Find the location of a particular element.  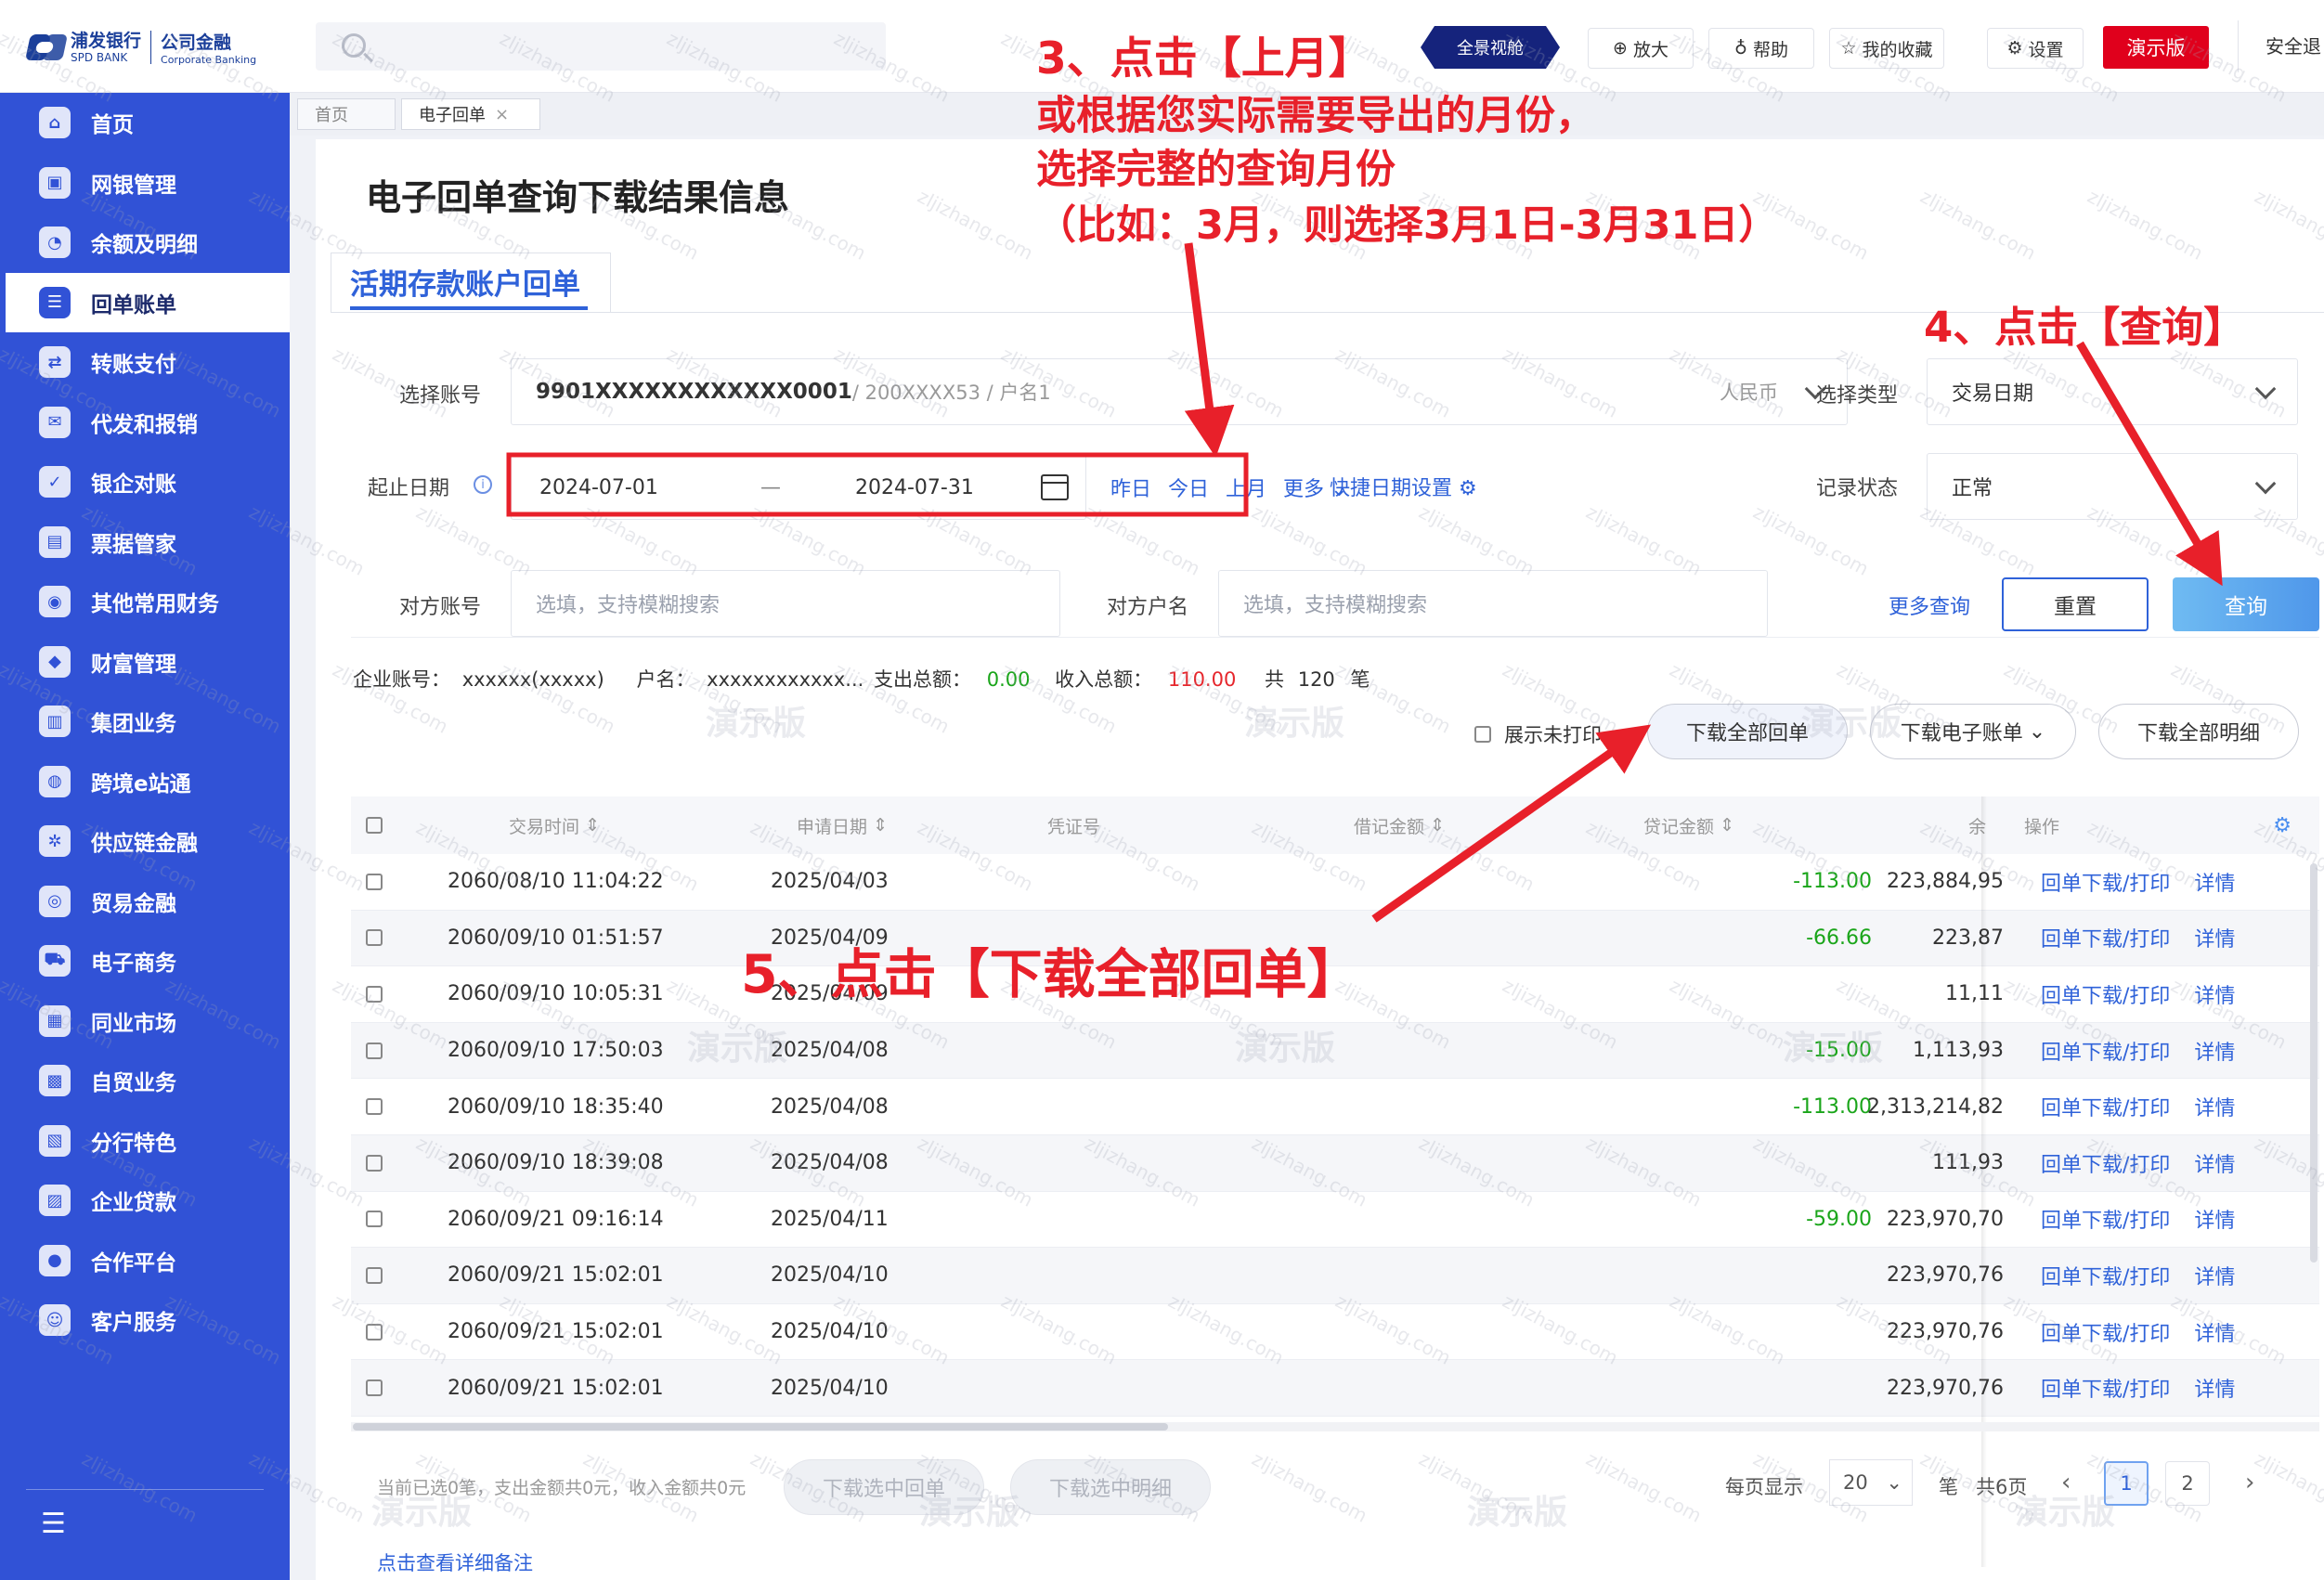

annotation-step3-line3: 选择完整的查询月份 is located at coordinates (1216, 170).